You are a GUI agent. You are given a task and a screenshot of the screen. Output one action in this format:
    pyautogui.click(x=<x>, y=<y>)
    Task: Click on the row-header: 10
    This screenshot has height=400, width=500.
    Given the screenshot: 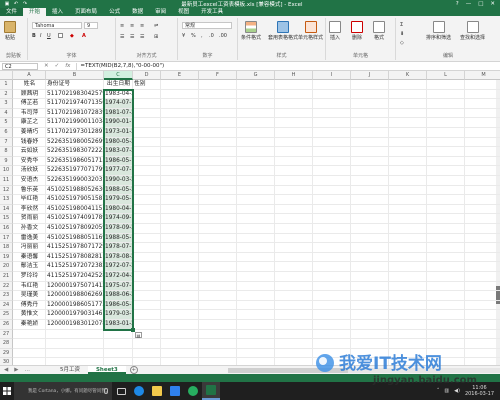 What is the action you would take?
    pyautogui.click(x=6, y=171)
    